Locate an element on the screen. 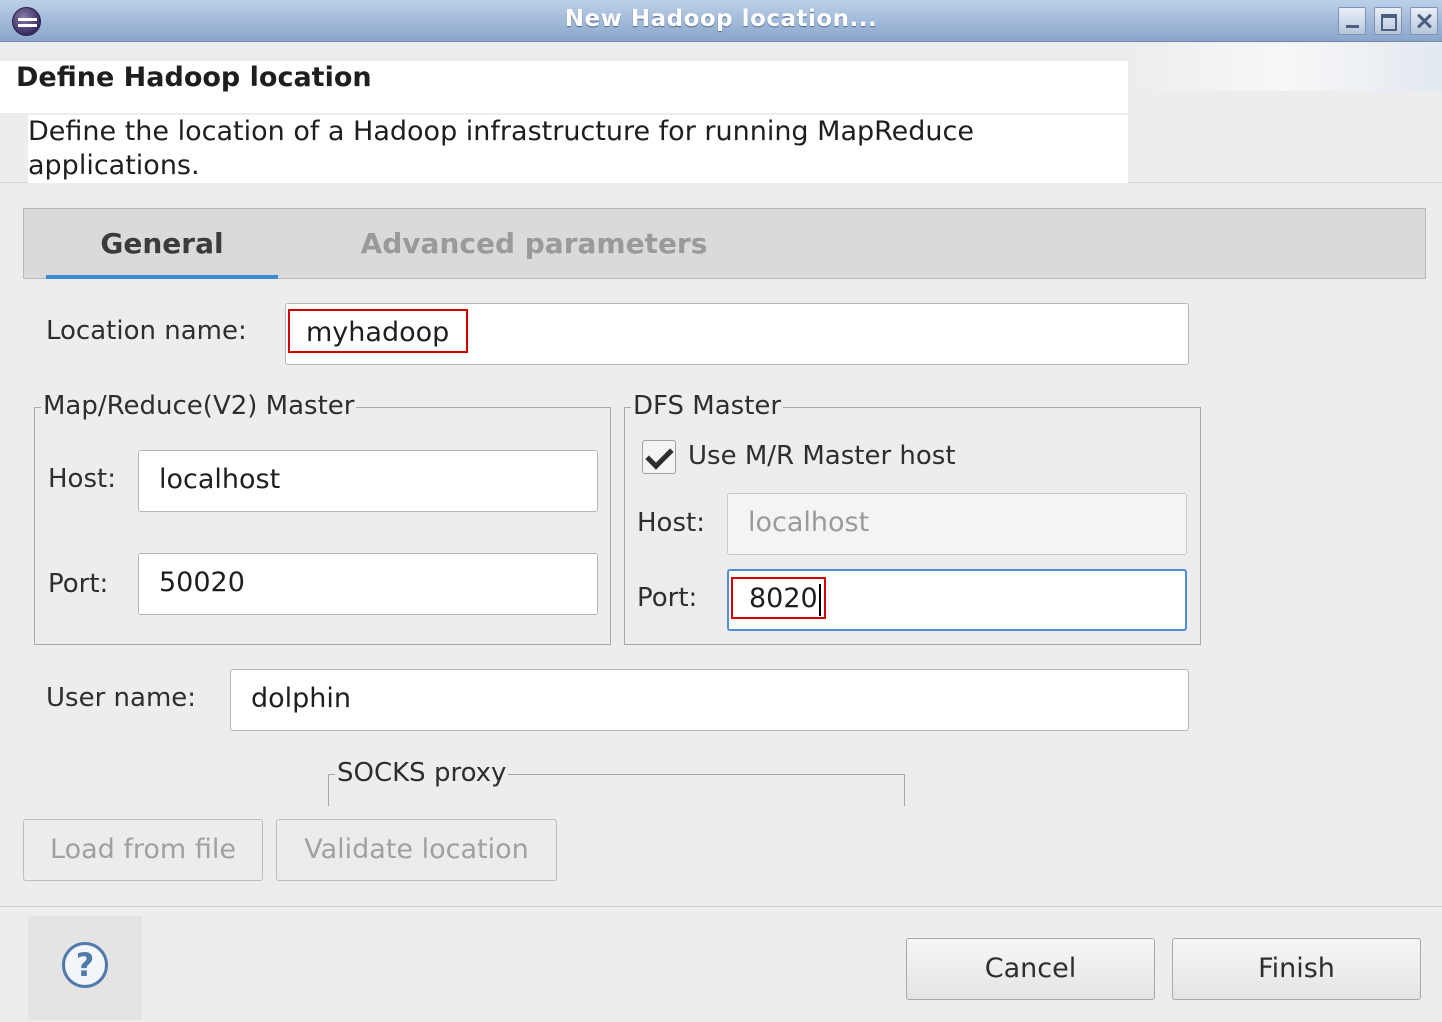  use-mr-host-checkbox is located at coordinates (659, 457).